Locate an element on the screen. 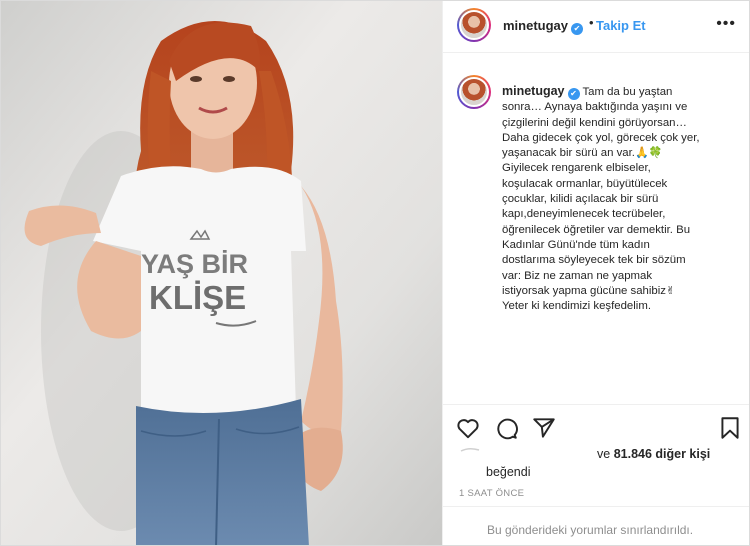  shirt-print-line2: KLİŞE is located at coordinates (197, 297).